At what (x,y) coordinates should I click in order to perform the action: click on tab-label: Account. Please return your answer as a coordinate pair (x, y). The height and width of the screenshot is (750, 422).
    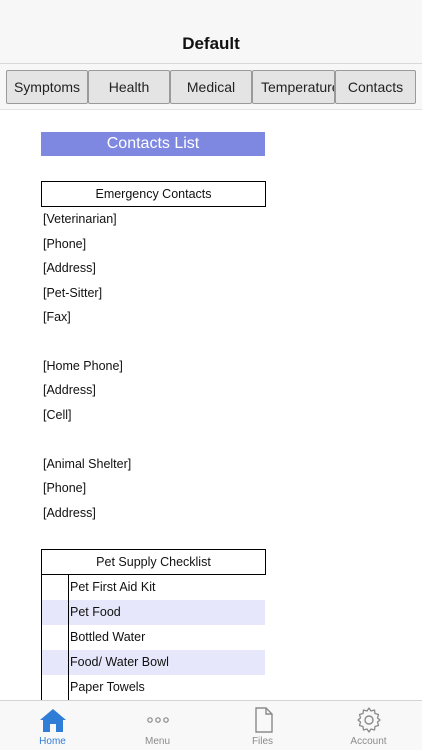
    Looking at the image, I should click on (368, 741).